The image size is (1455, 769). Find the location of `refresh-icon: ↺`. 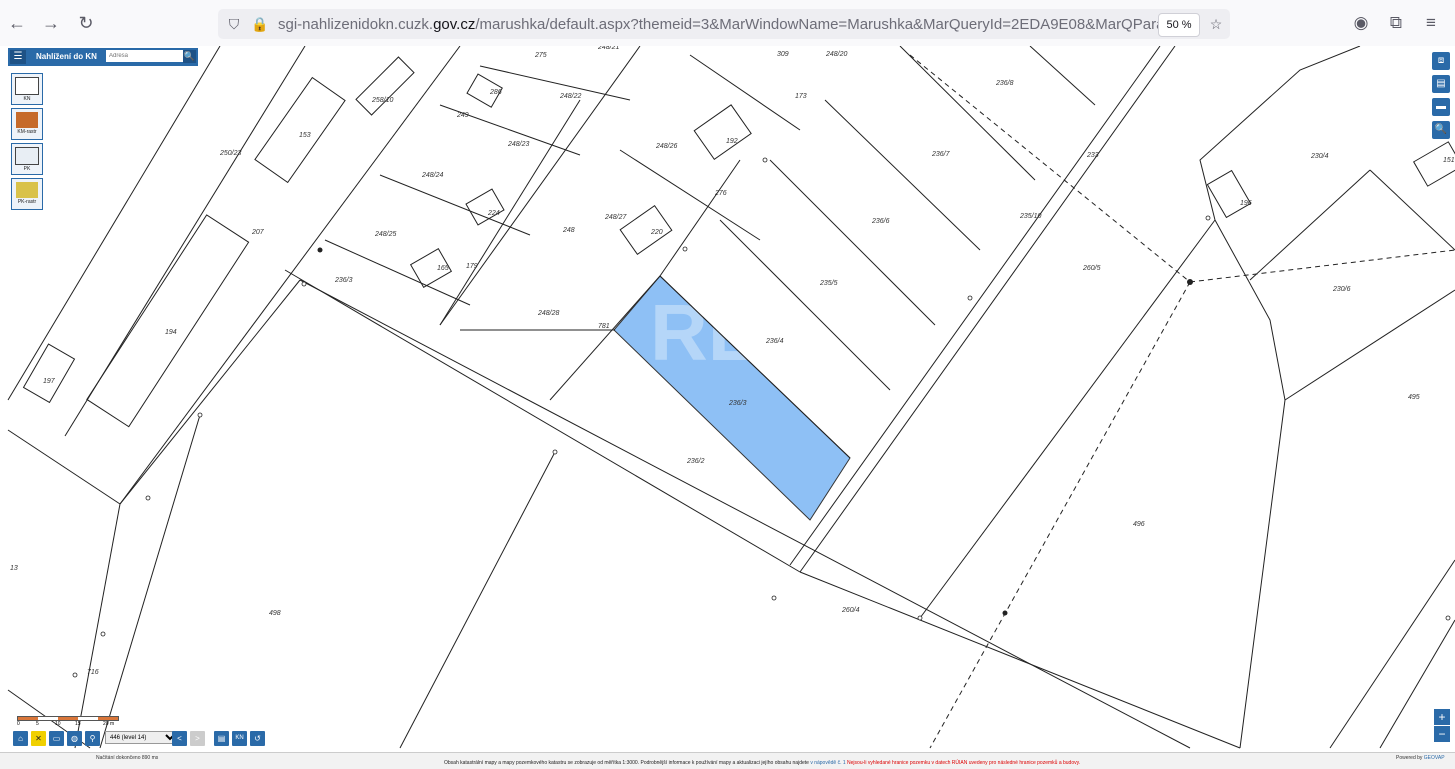

refresh-icon: ↺ is located at coordinates (257, 738).